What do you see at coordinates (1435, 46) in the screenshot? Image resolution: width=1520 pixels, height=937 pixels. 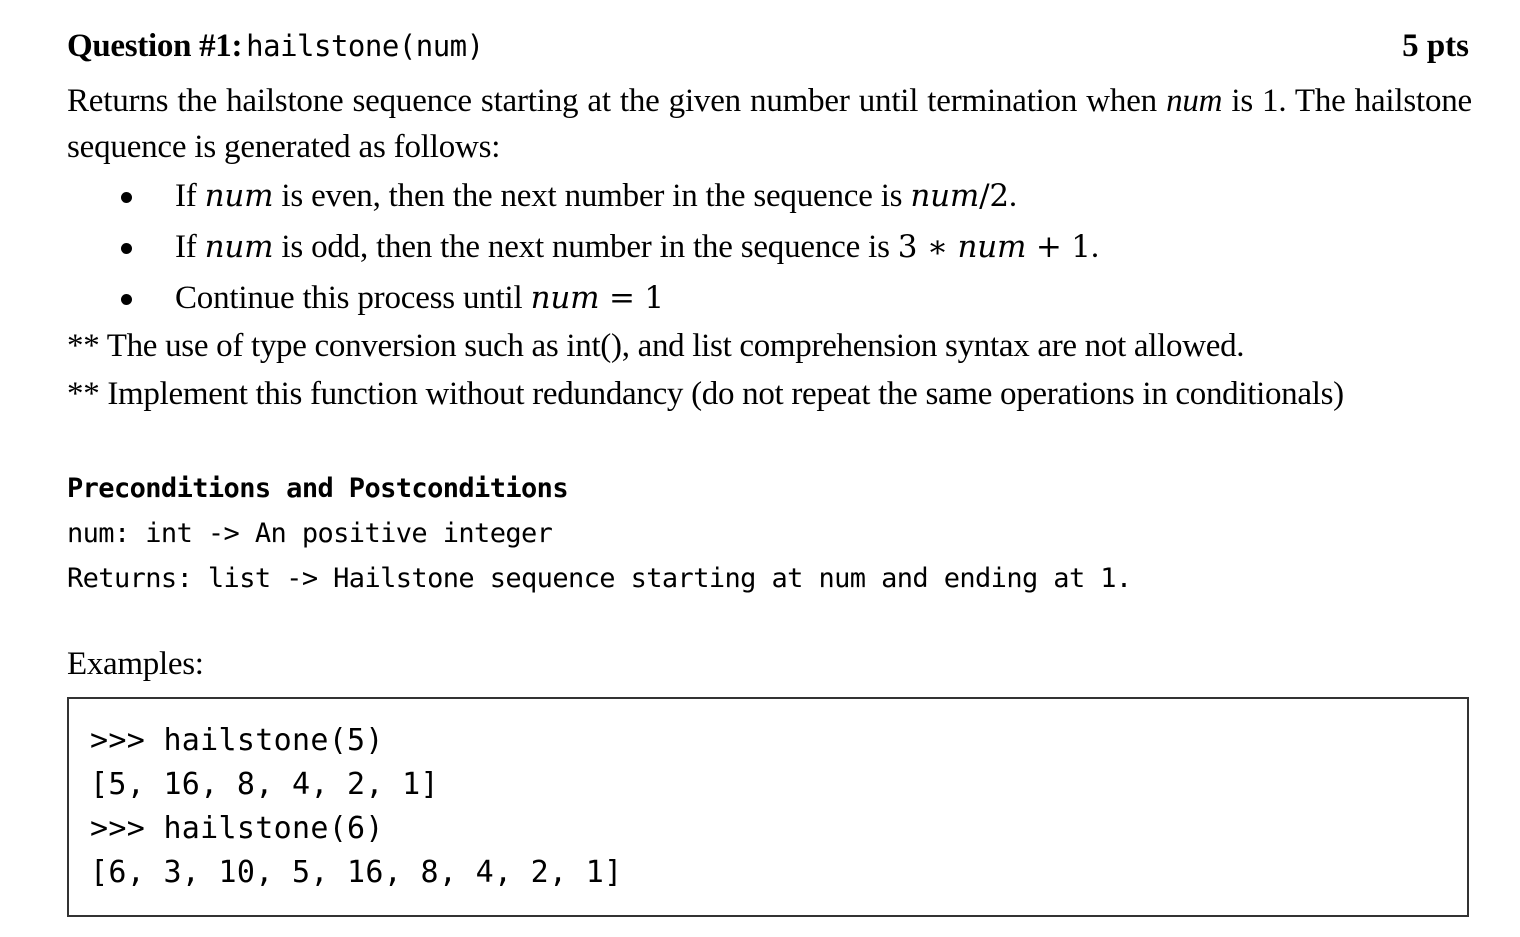 I see `points-value: 5 pts` at bounding box center [1435, 46].